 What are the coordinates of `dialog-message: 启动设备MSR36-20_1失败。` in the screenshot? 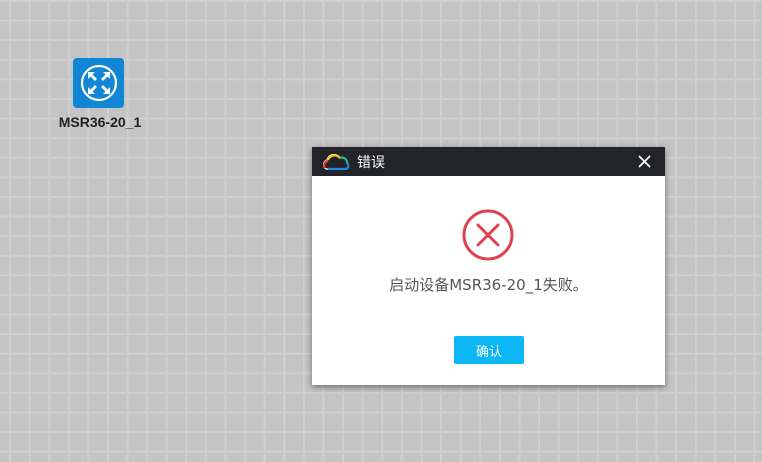 It's located at (488, 285).